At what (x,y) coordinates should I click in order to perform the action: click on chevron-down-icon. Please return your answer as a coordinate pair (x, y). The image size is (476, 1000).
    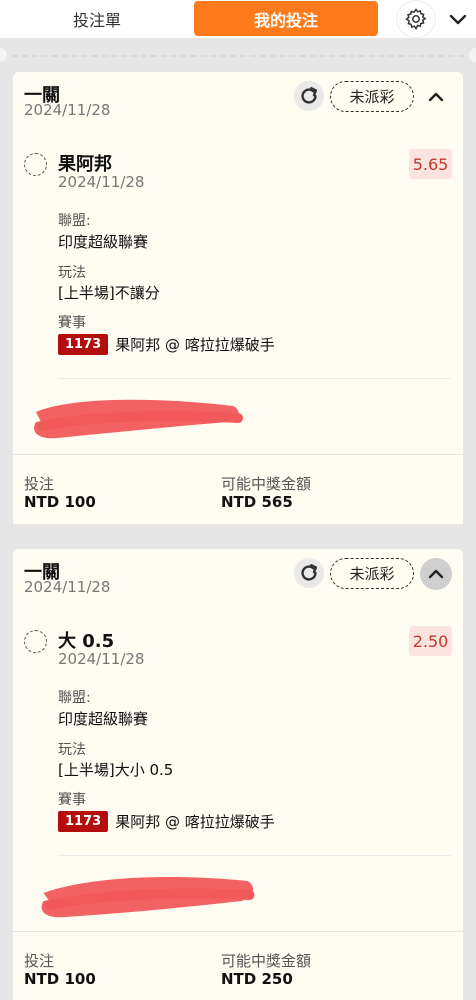
    Looking at the image, I should click on (458, 19).